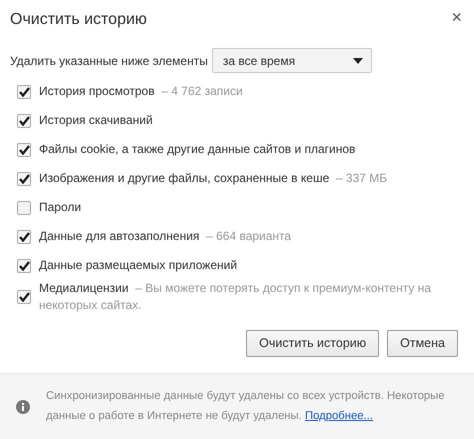  Describe the element at coordinates (60, 207) in the screenshot. I see `option-label: Пароли` at that location.